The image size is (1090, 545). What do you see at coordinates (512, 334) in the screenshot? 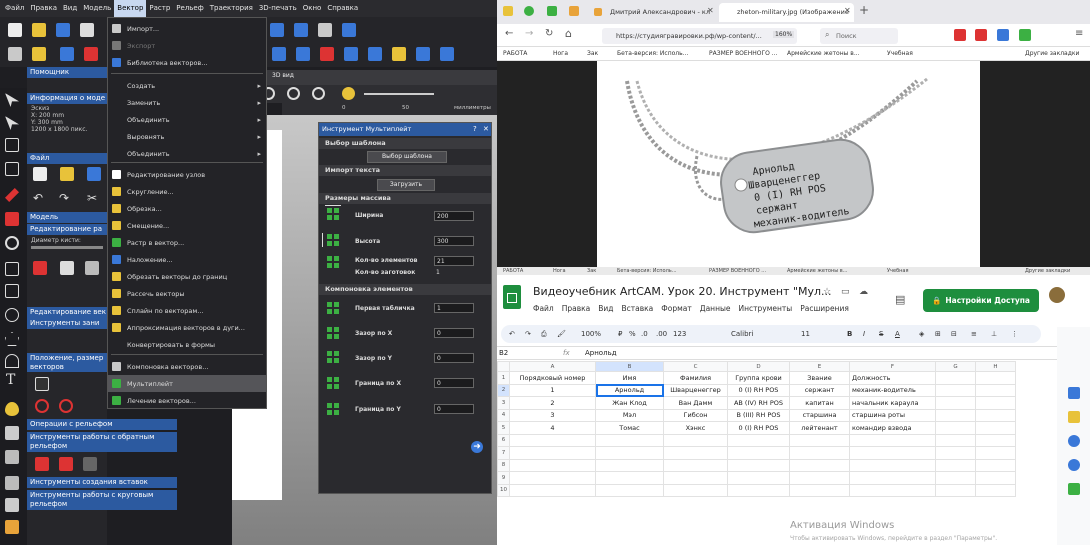
I see `undo-icon: ↶` at bounding box center [512, 334].